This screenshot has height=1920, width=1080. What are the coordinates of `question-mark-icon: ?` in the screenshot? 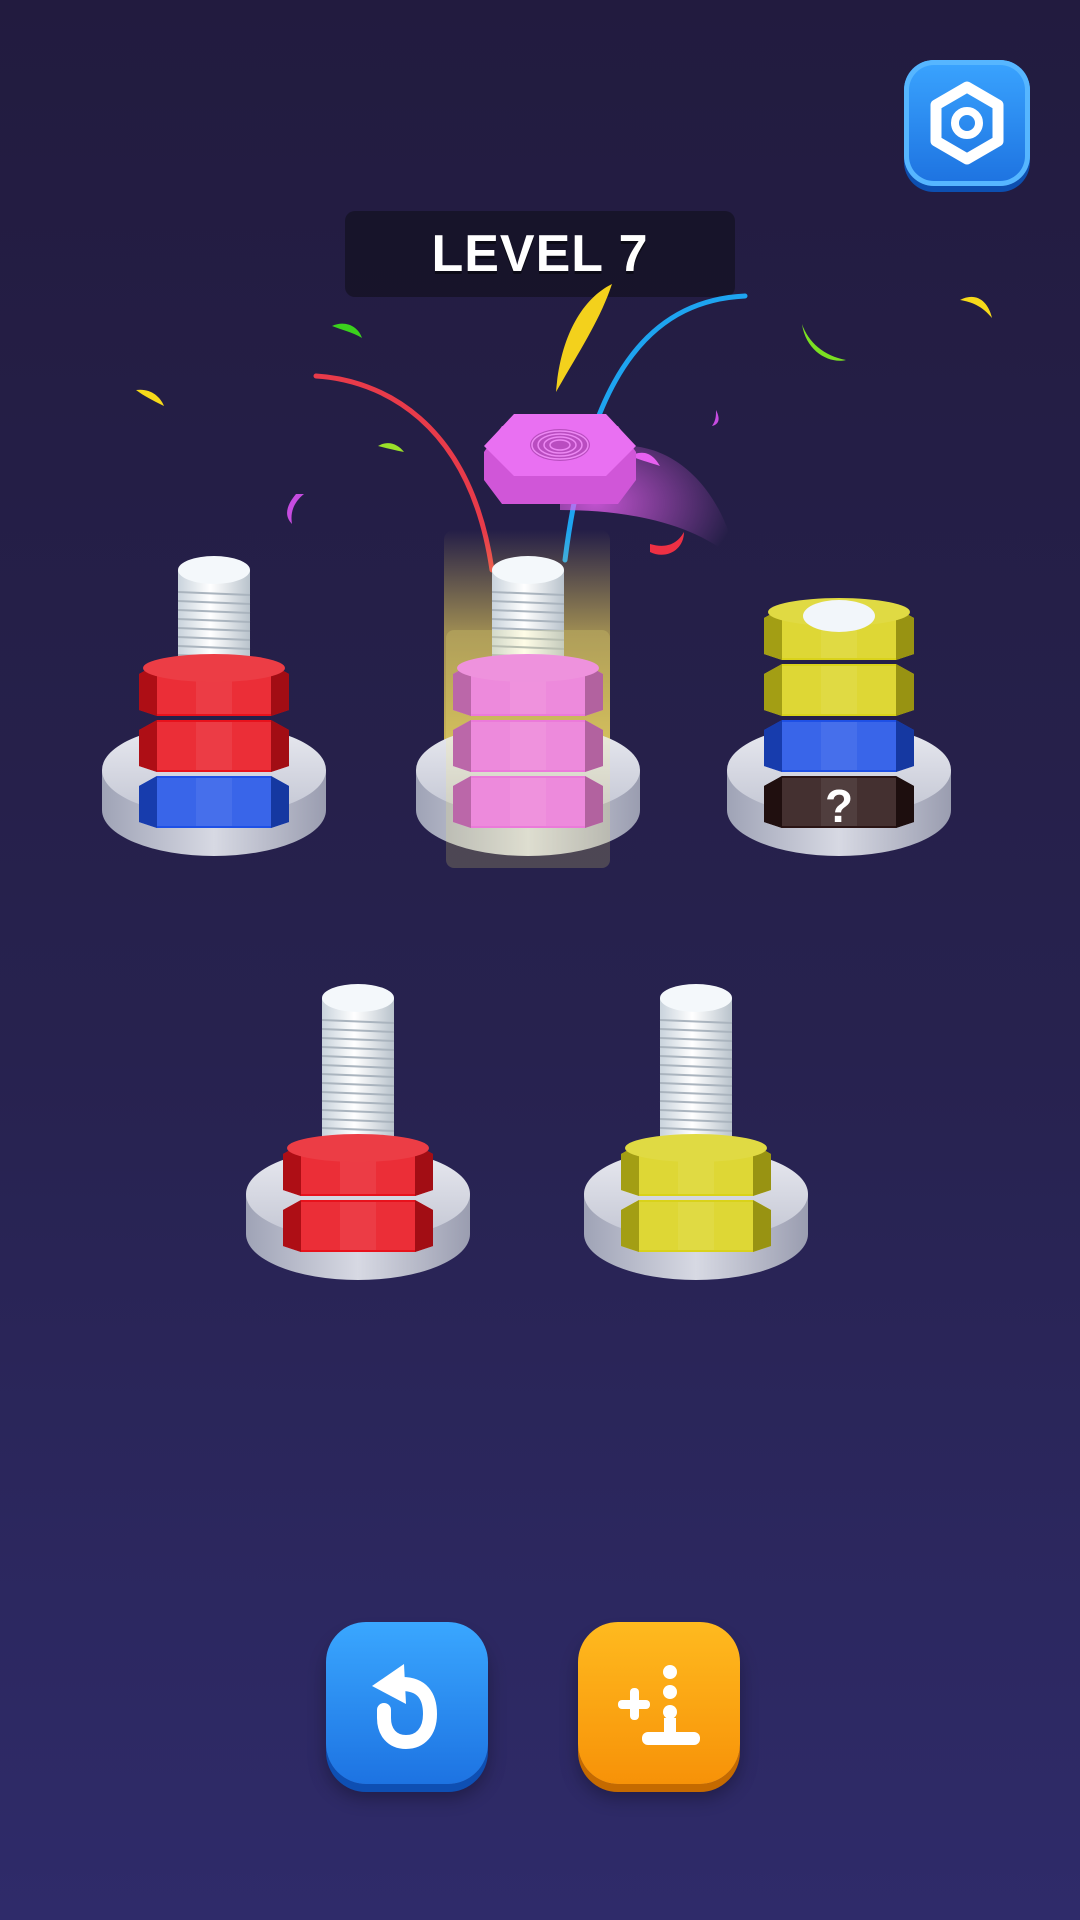 It's located at (839, 806).